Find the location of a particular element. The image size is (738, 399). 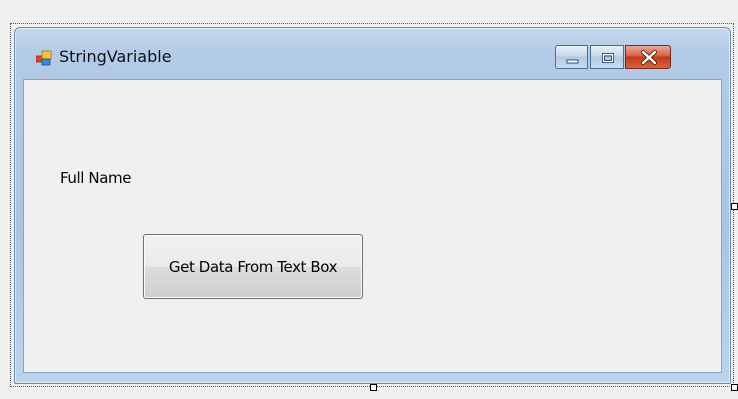

close-icon is located at coordinates (649, 57).